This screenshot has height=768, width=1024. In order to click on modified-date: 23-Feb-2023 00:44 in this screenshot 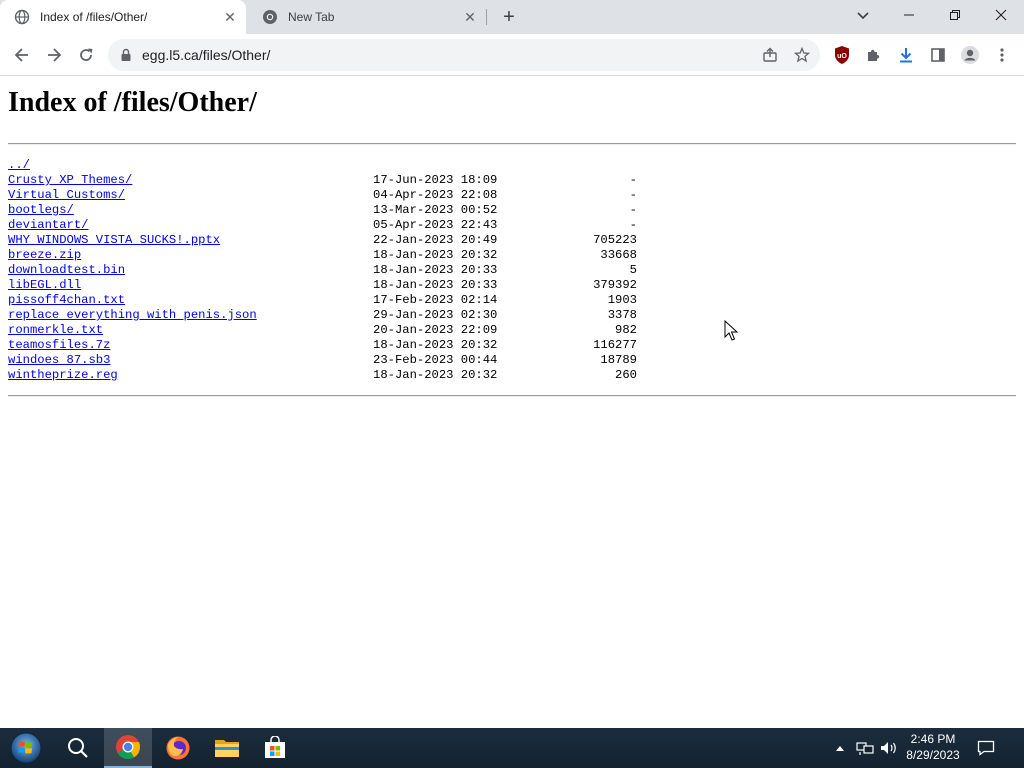, I will do `click(435, 360)`.